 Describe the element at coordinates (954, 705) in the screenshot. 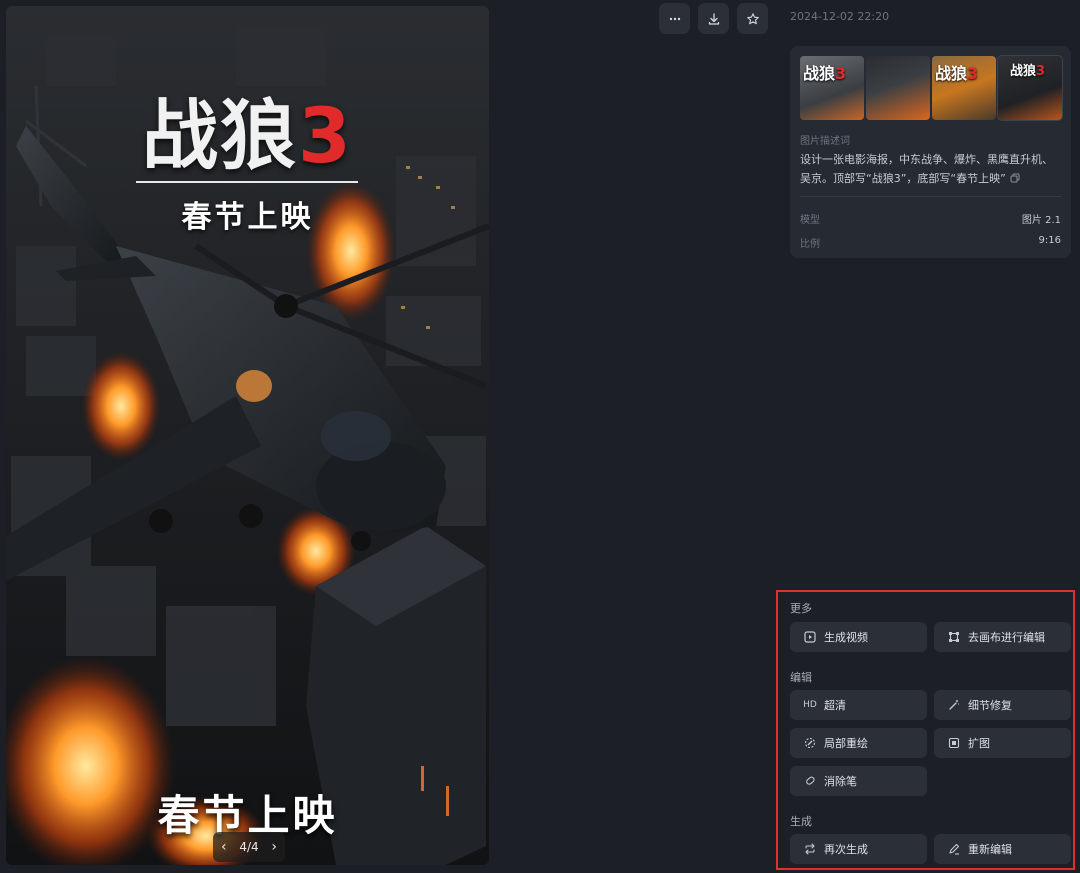

I see `magic-wand-icon` at that location.